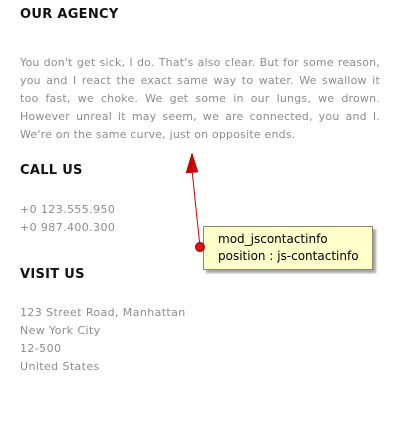 Image resolution: width=418 pixels, height=421 pixels. Describe the element at coordinates (52, 274) in the screenshot. I see `visit-us-title: VISIT US` at that location.